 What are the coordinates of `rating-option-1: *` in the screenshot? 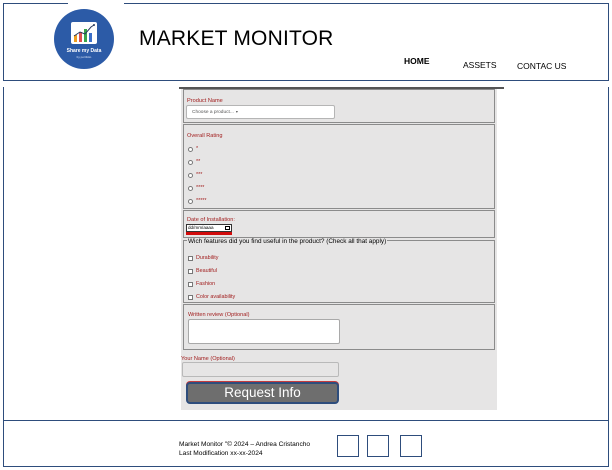 It's located at (193, 149).